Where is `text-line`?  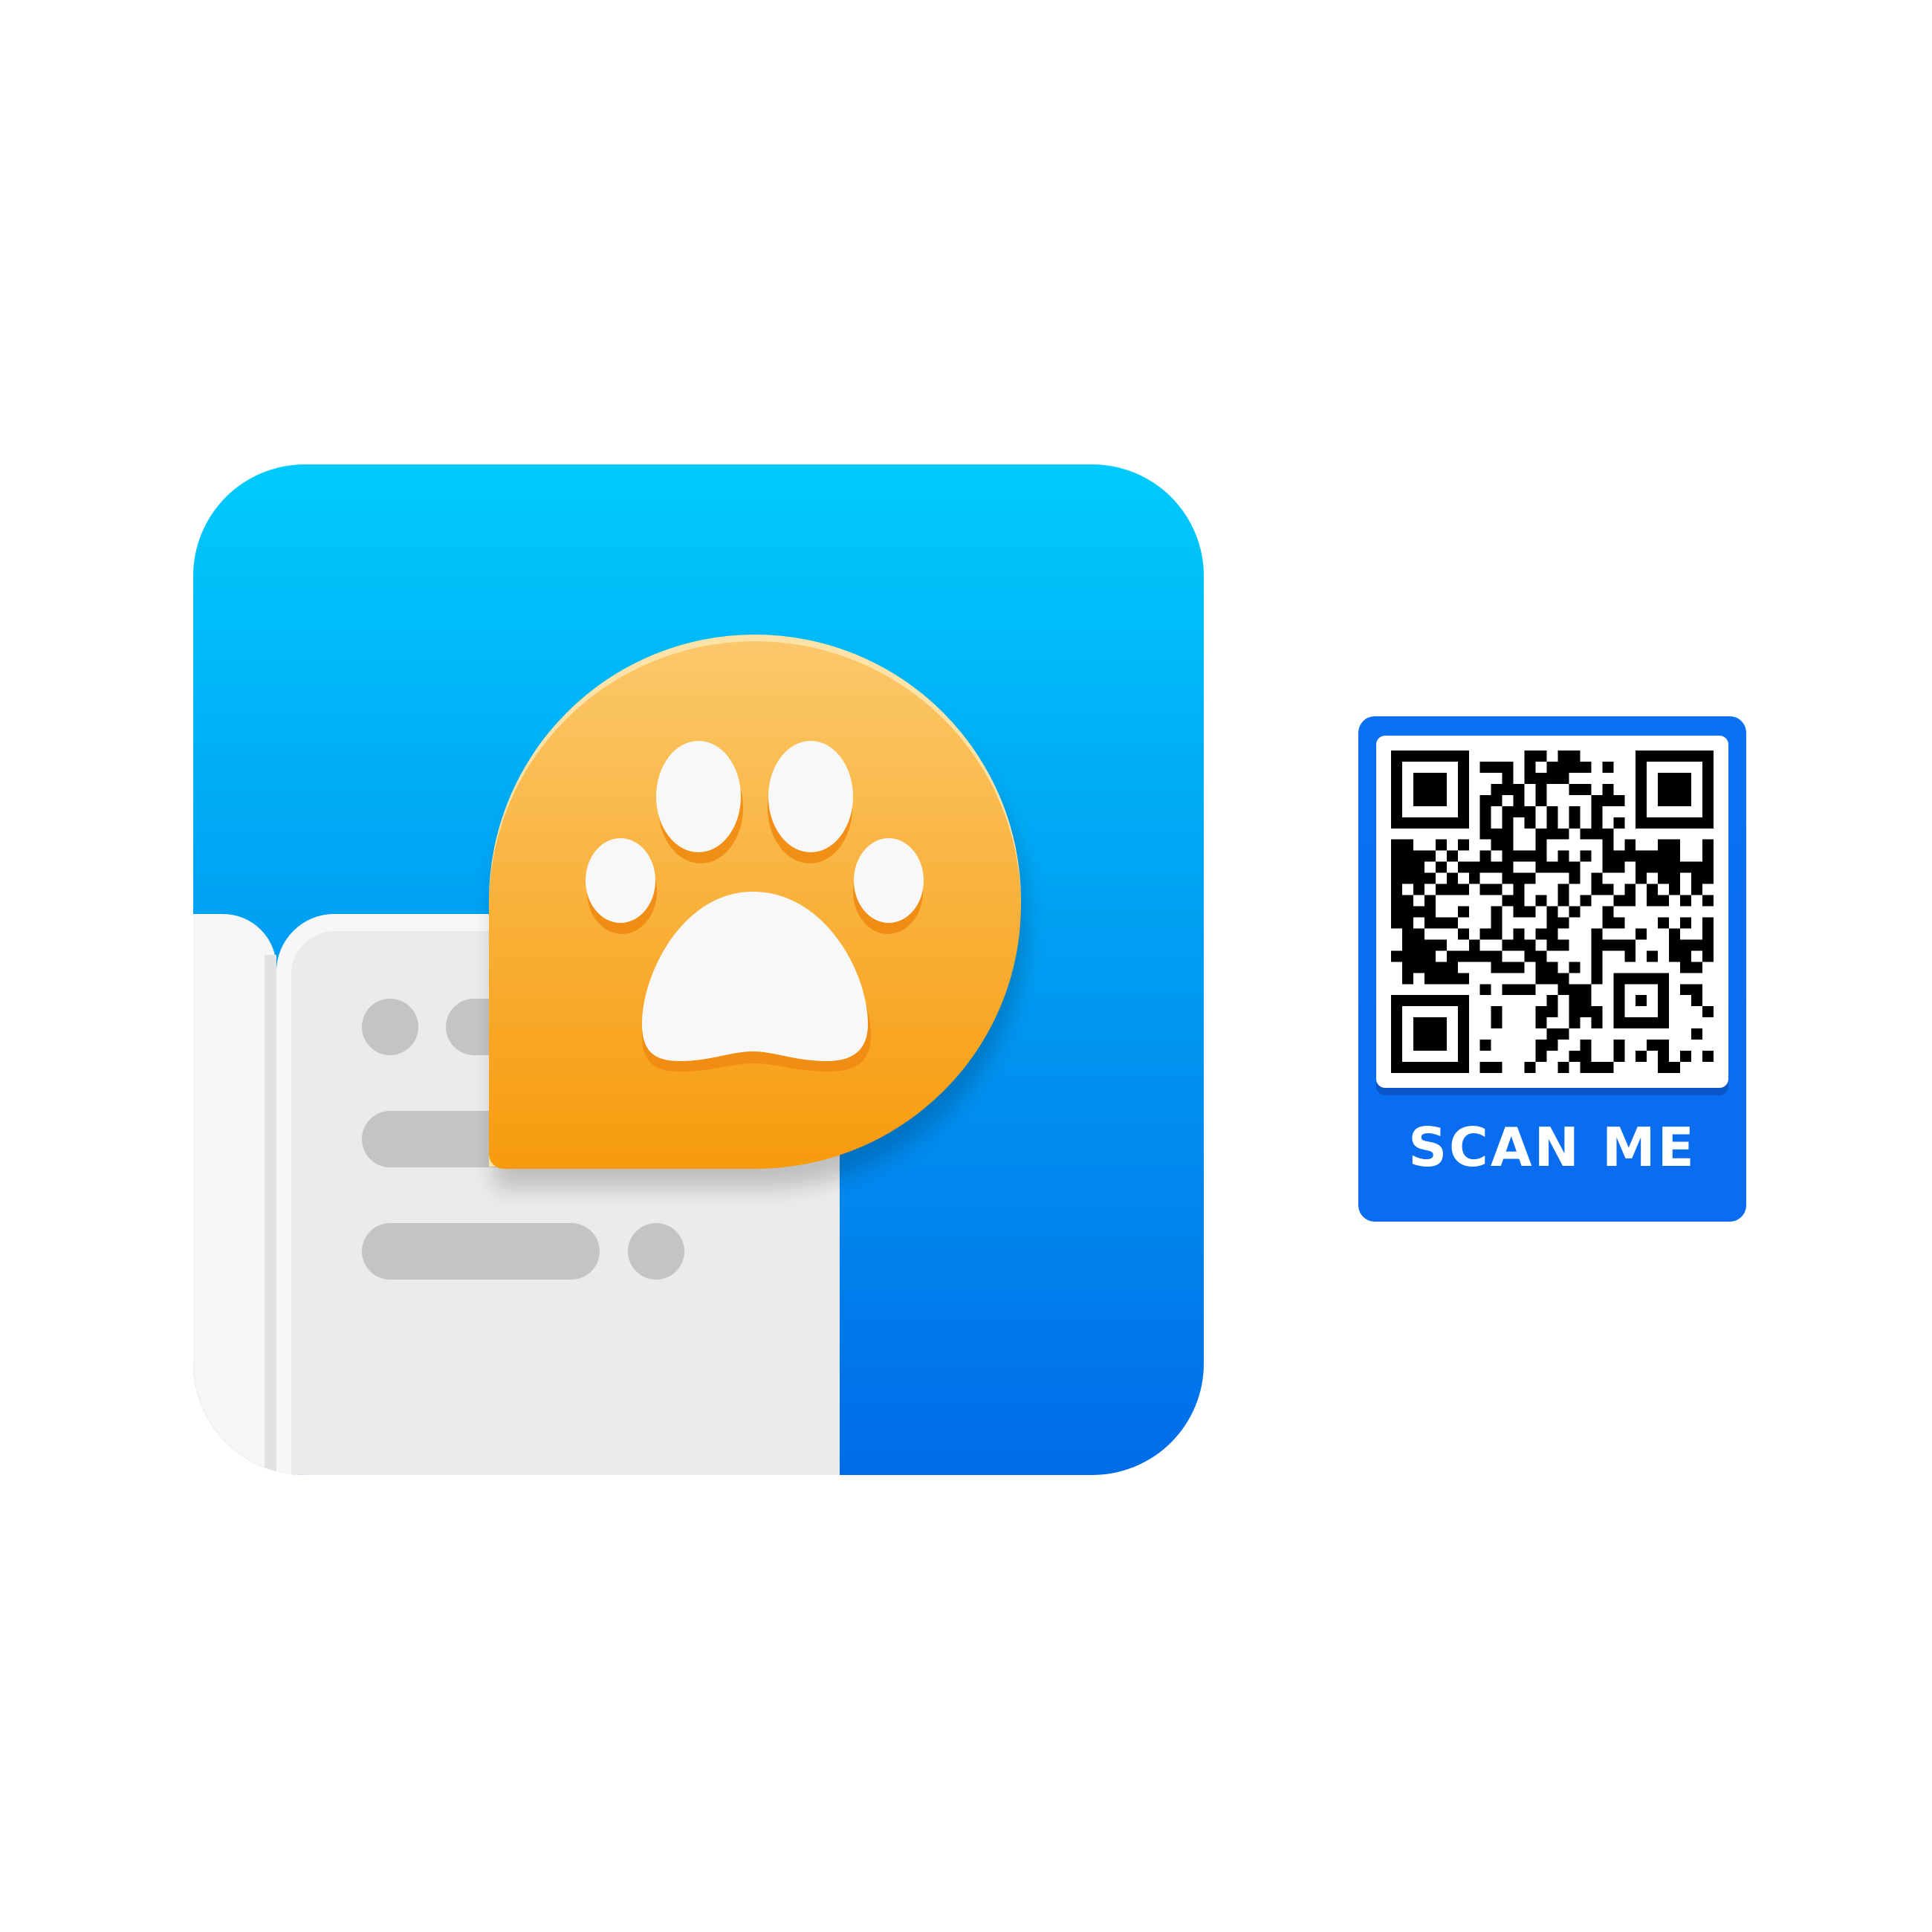
text-line is located at coordinates (481, 1251).